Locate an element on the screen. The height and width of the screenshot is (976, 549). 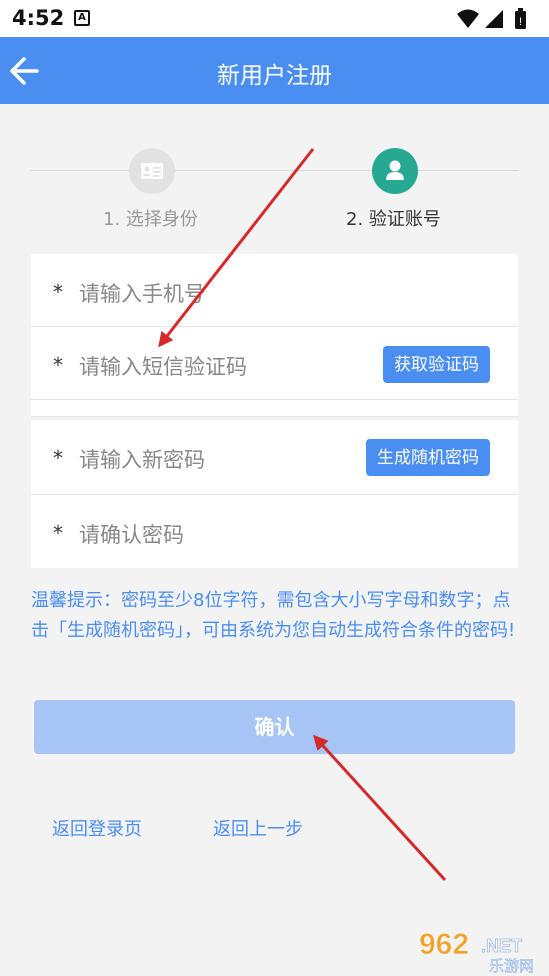
step-circle is located at coordinates (152, 171).